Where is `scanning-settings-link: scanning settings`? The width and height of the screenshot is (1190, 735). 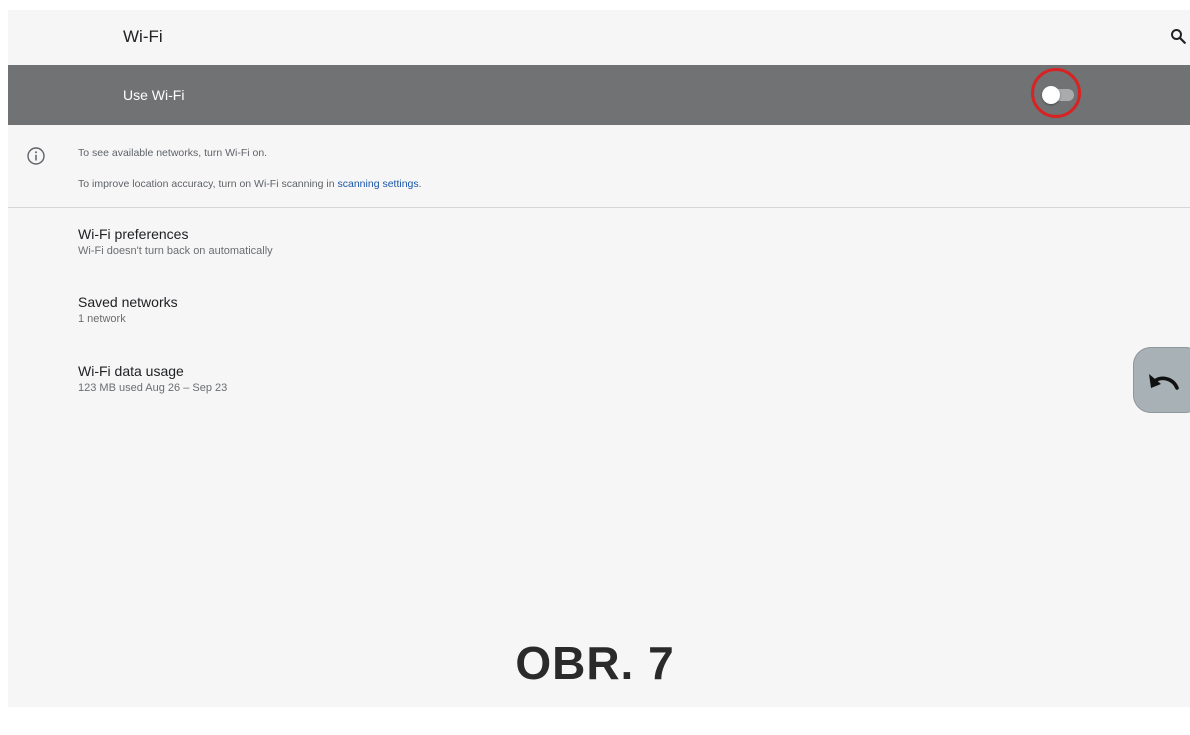 scanning-settings-link: scanning settings is located at coordinates (378, 184).